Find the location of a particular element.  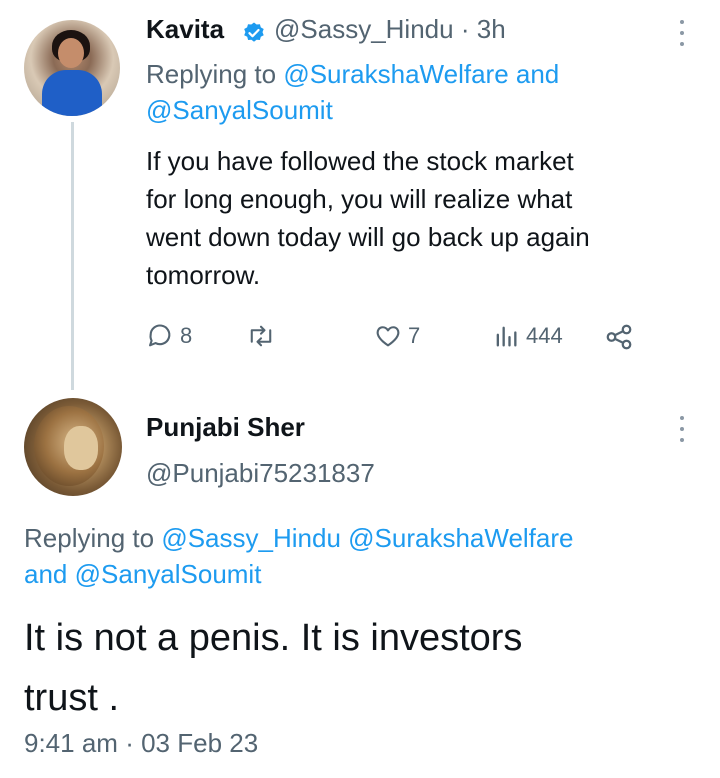

share-icon is located at coordinates (619, 337).